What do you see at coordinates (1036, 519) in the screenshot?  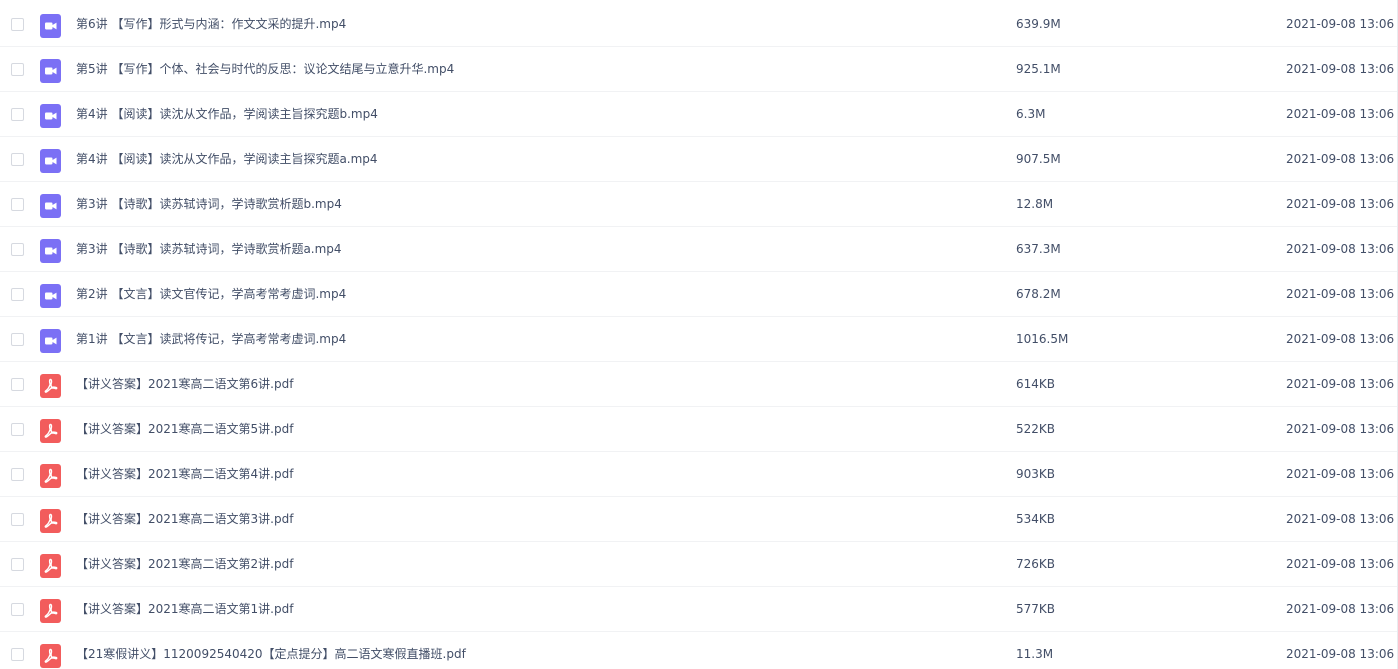 I see `file-size: 534KB` at bounding box center [1036, 519].